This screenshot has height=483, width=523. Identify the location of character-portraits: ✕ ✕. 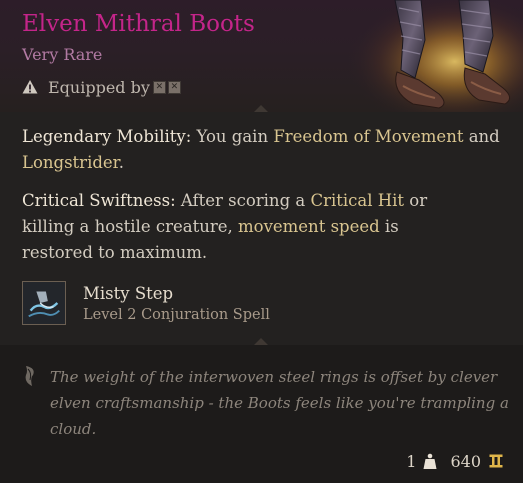
(167, 87).